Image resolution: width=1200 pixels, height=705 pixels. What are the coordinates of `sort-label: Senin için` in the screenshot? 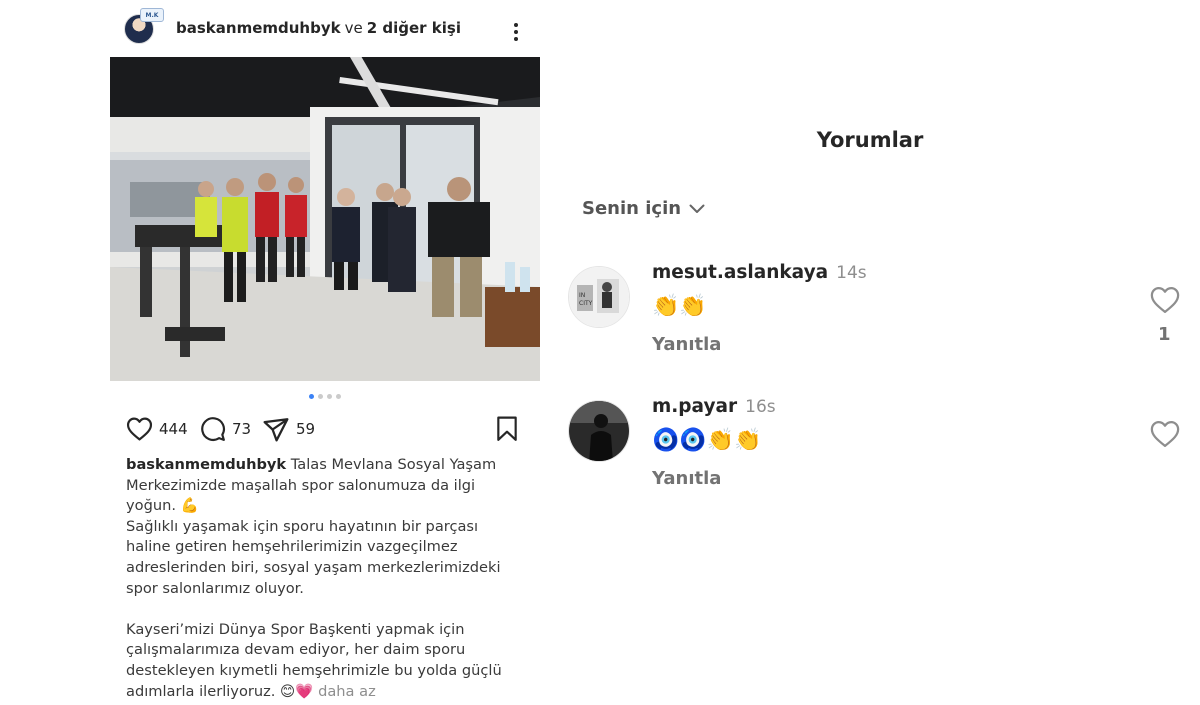 It's located at (632, 208).